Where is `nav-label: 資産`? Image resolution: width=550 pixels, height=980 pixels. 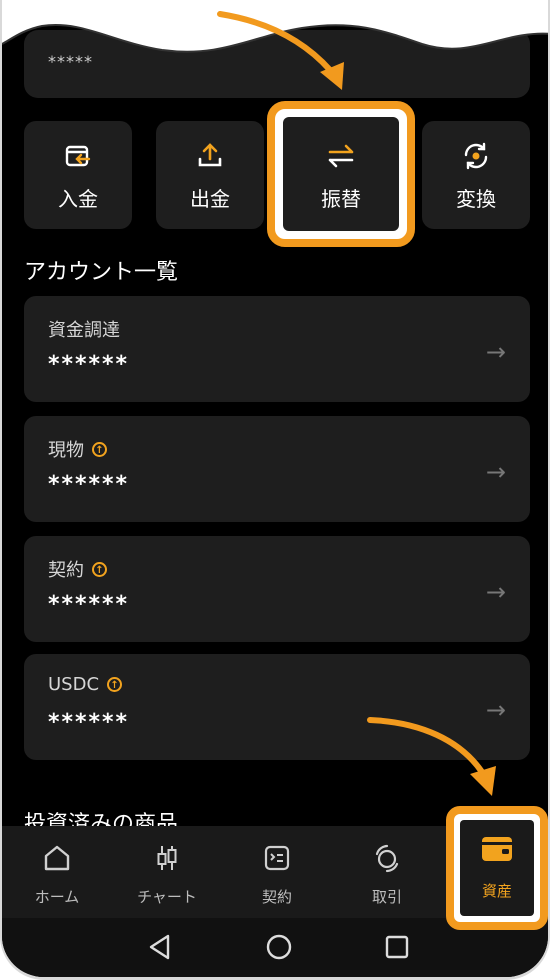
nav-label: 資産 is located at coordinates (496, 891).